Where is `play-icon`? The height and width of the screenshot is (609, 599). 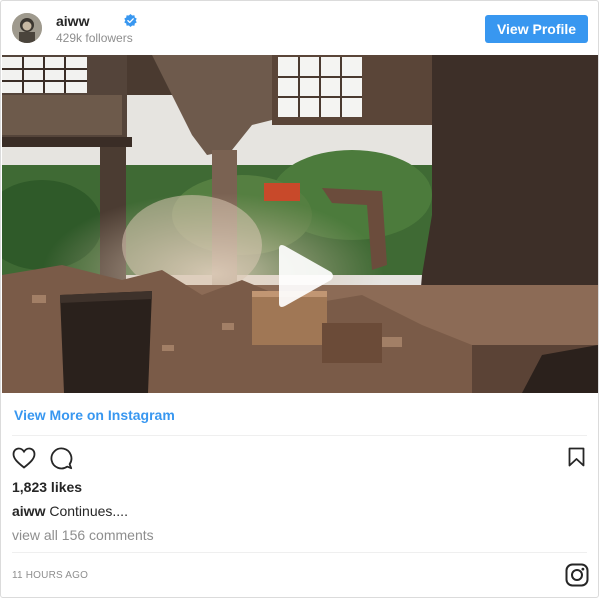 play-icon is located at coordinates (304, 276).